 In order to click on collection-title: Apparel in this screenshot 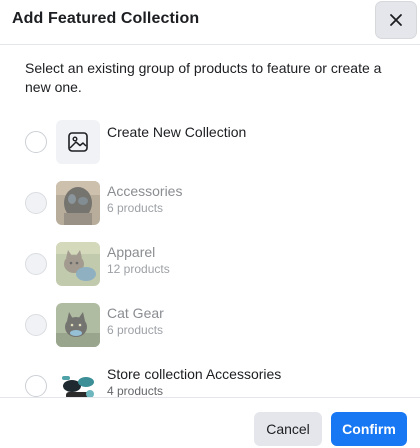, I will do `click(131, 252)`.